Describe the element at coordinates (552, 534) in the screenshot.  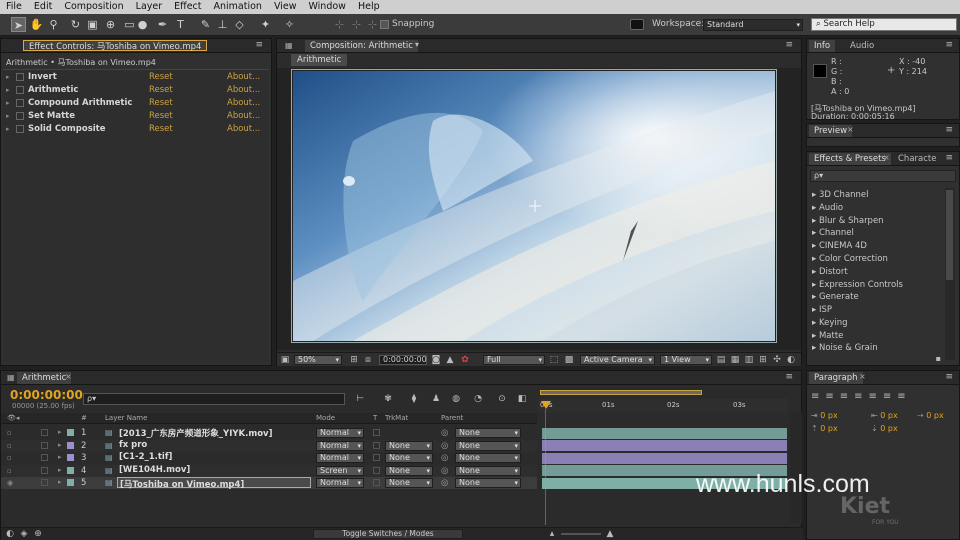
I see `zoom-out-icon: ▴` at that location.